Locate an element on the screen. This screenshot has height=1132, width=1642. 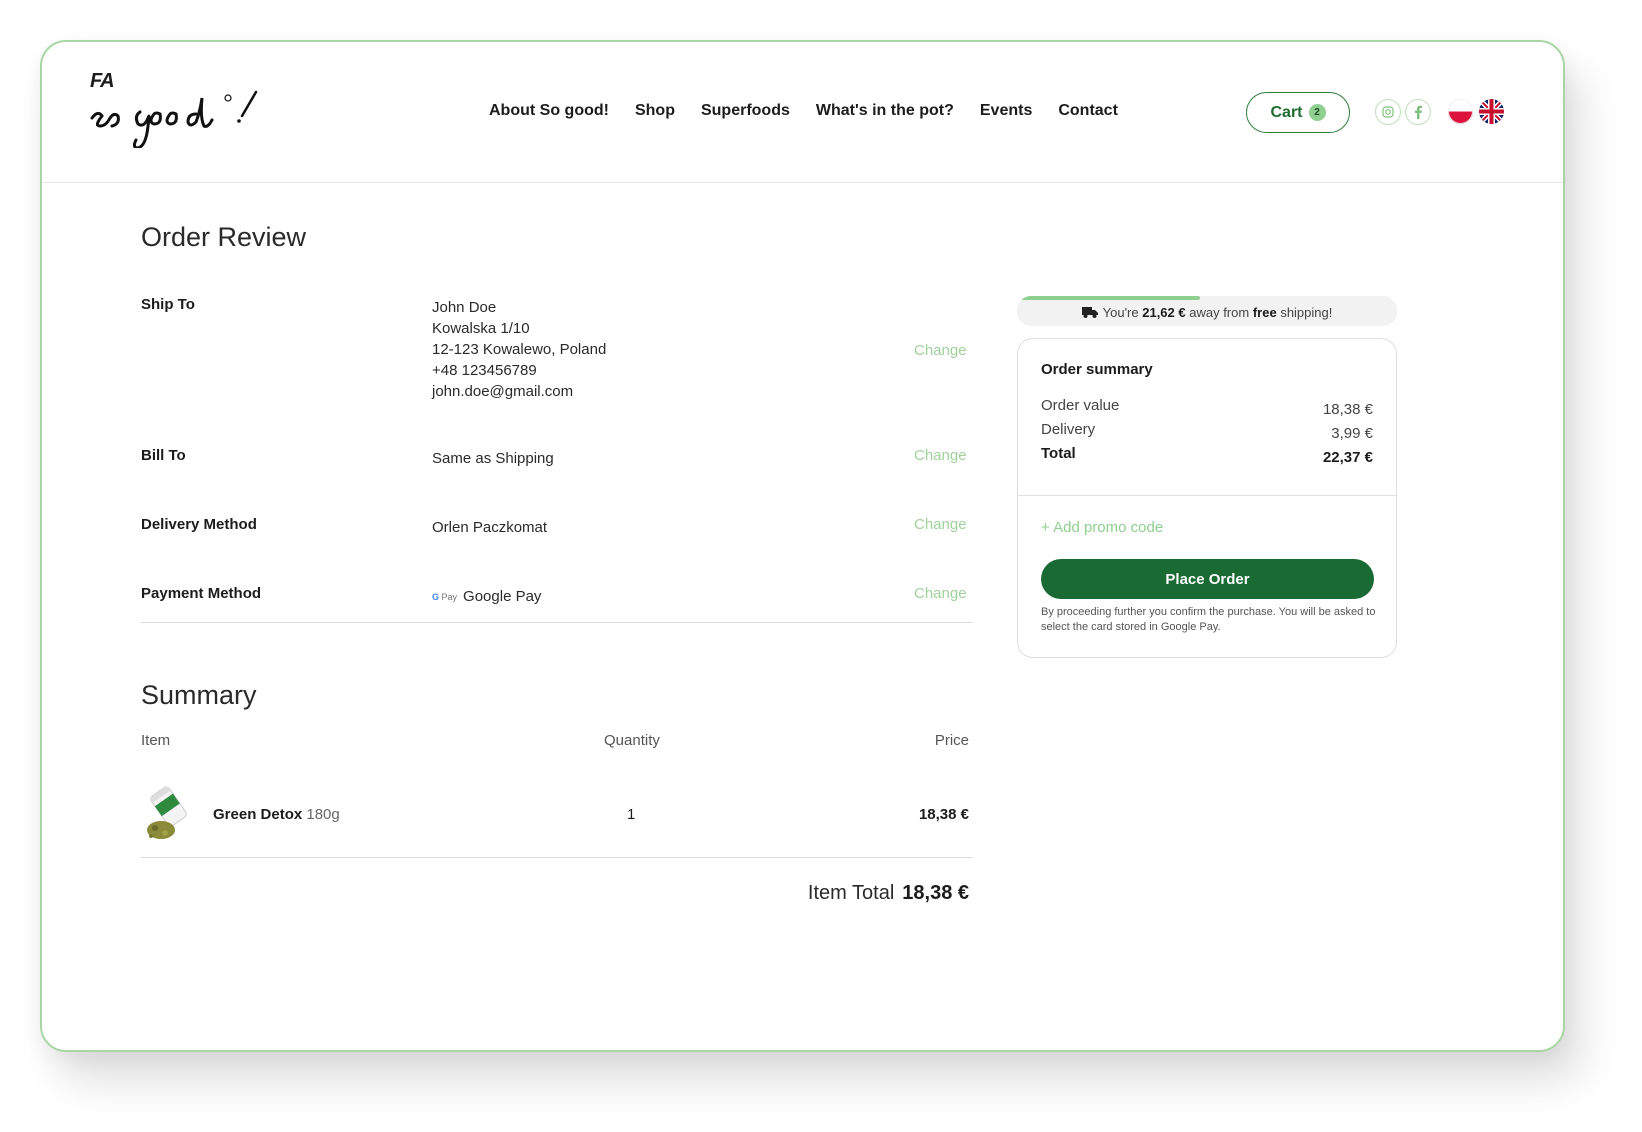
order-value-amount: 18,38 € is located at coordinates (1347, 409).